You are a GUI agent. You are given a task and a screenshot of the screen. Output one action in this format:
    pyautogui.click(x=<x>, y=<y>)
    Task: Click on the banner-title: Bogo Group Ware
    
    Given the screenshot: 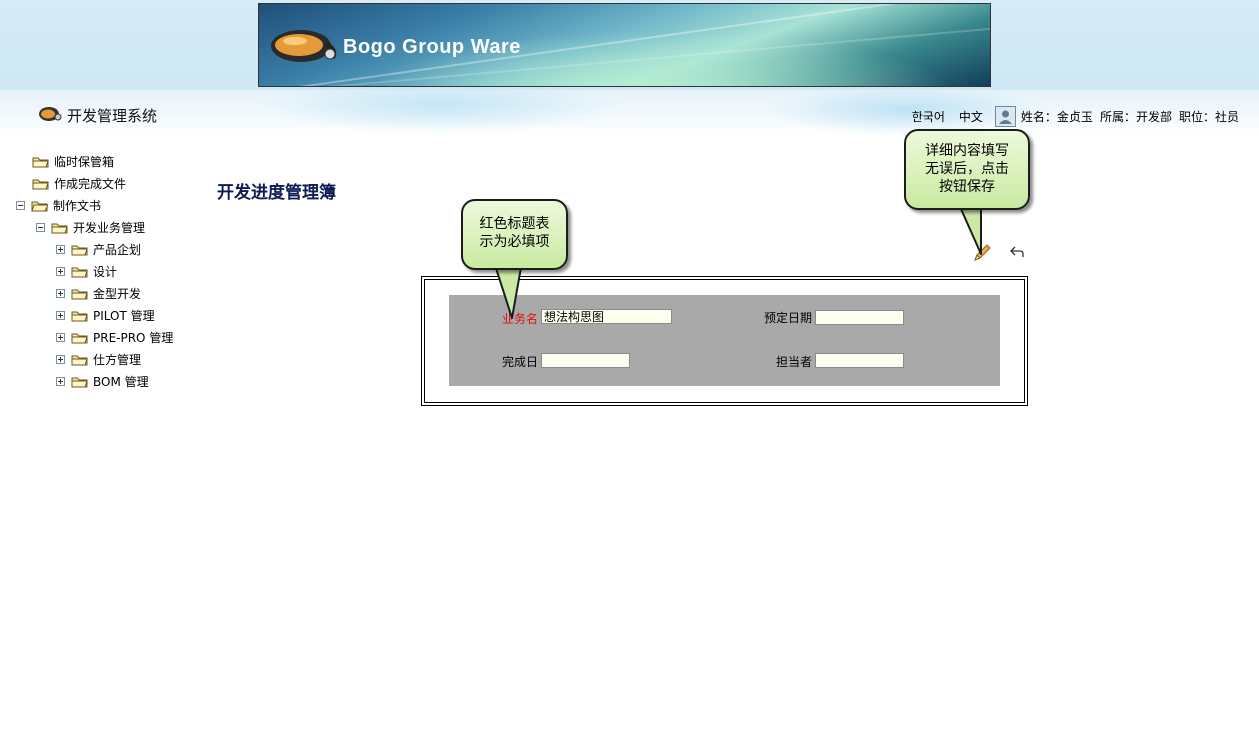 What is the action you would take?
    pyautogui.click(x=432, y=47)
    